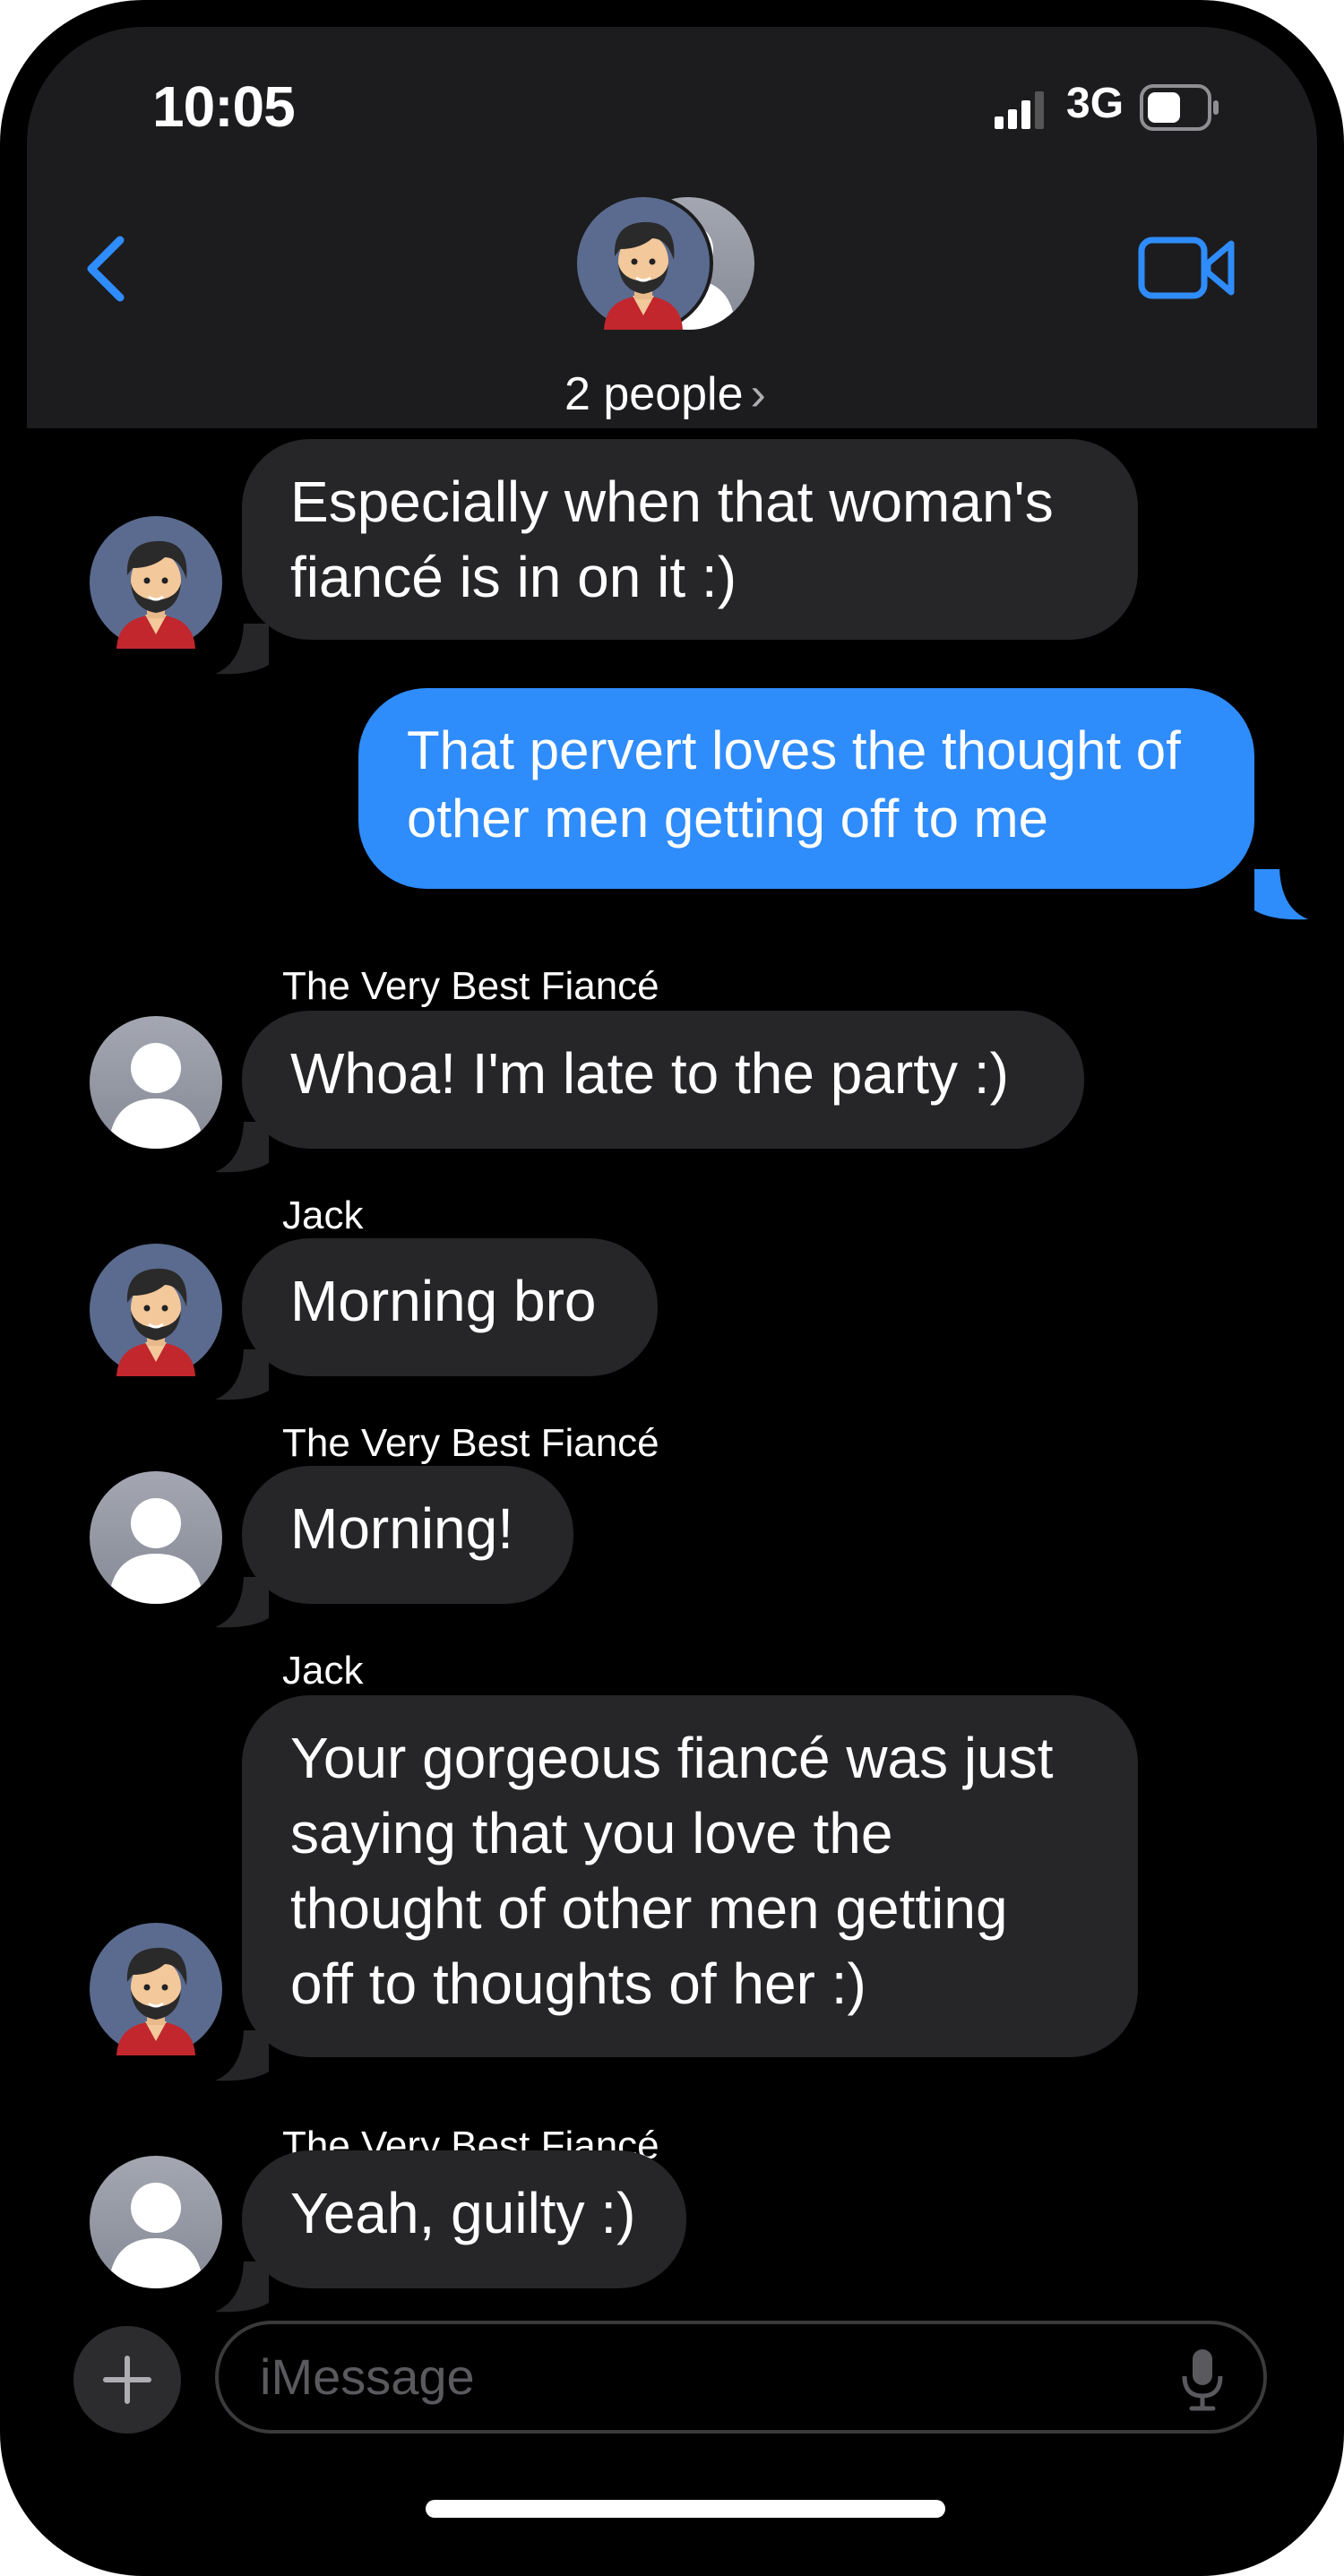  What do you see at coordinates (402, 1529) in the screenshot?
I see `message-line: Morning!` at bounding box center [402, 1529].